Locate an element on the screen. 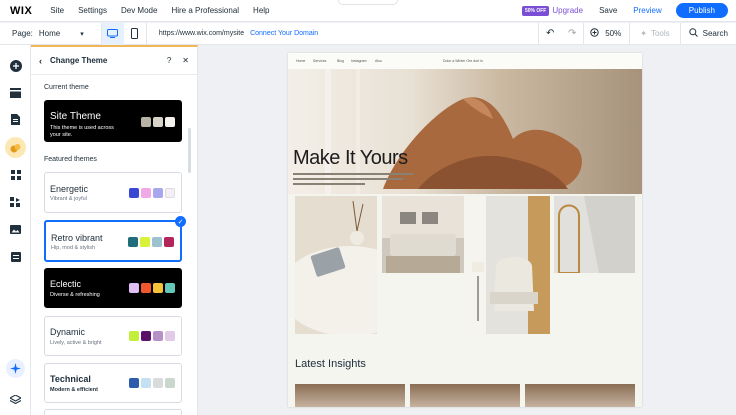  menu-settings: Settings is located at coordinates (92, 10).